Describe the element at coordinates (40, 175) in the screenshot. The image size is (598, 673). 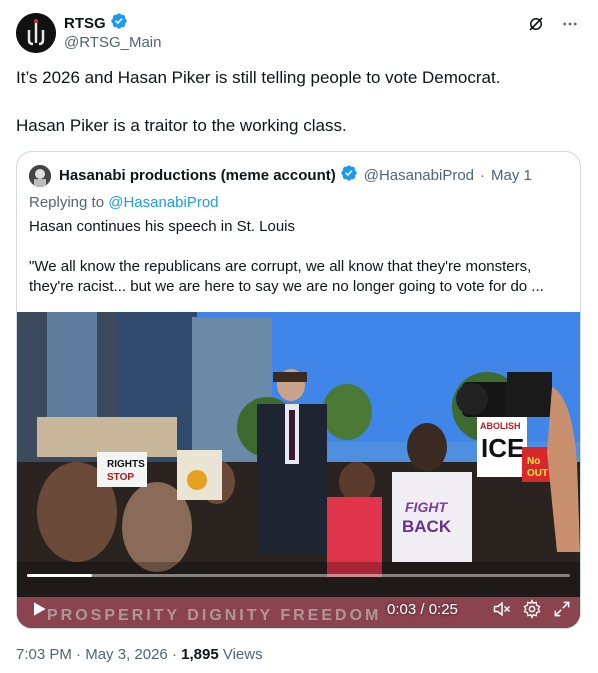
I see `quoted-avatar` at that location.